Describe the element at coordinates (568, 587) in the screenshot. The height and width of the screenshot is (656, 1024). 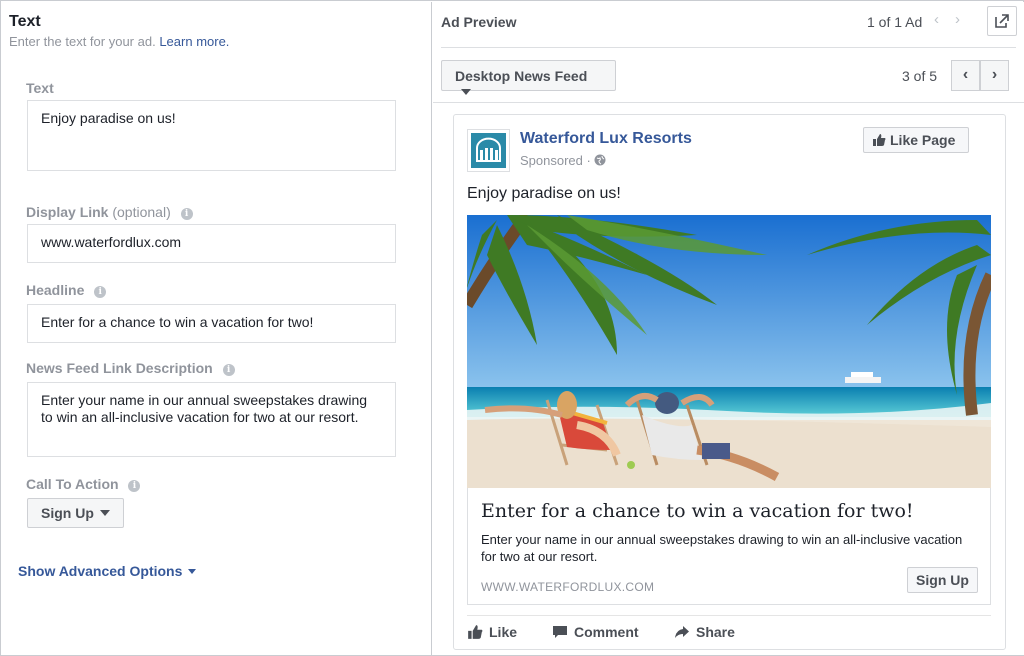
I see `link-url: WWW.WATERFORDLUX.COM` at that location.